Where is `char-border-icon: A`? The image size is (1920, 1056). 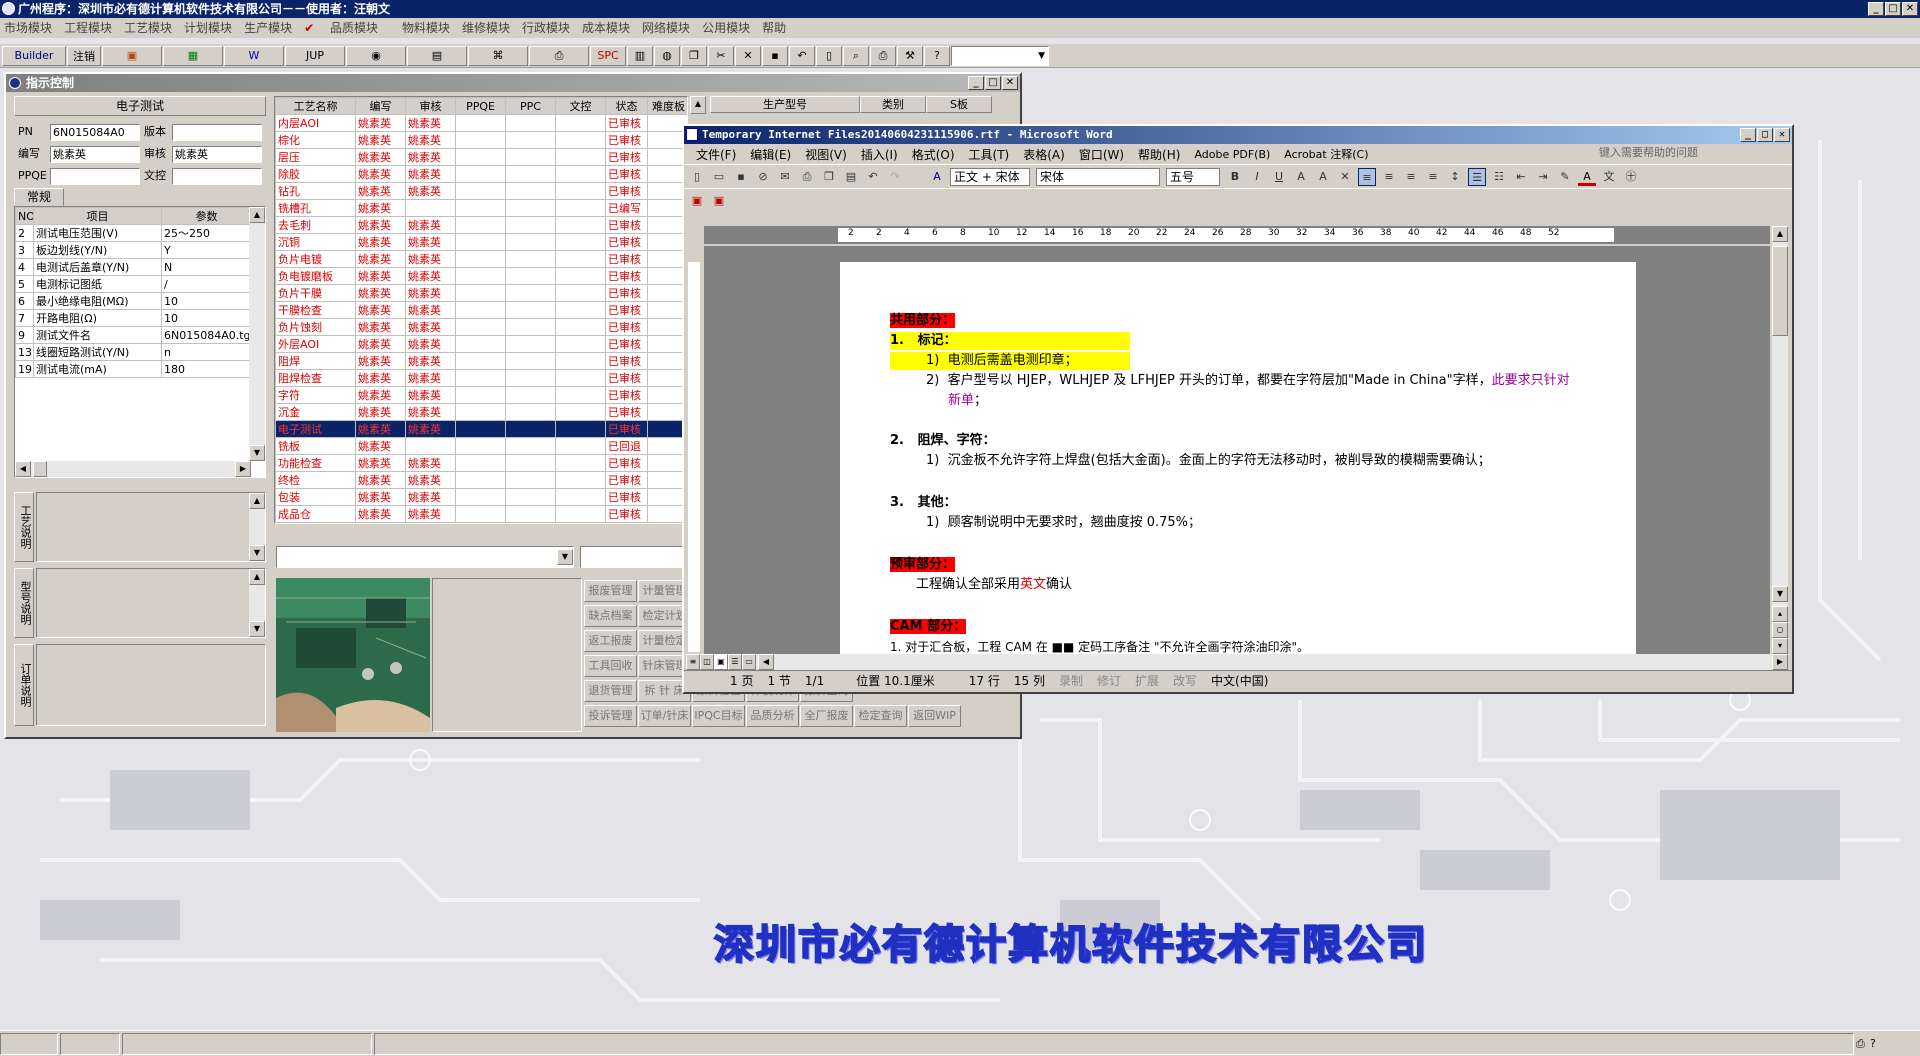 char-border-icon: A is located at coordinates (1301, 177).